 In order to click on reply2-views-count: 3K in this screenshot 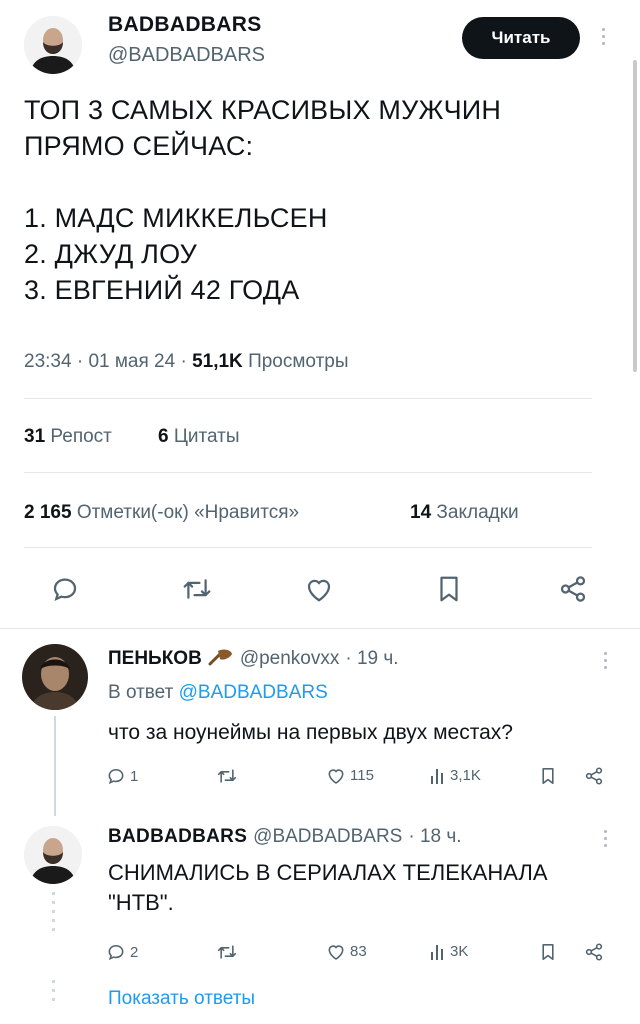, I will do `click(459, 951)`.